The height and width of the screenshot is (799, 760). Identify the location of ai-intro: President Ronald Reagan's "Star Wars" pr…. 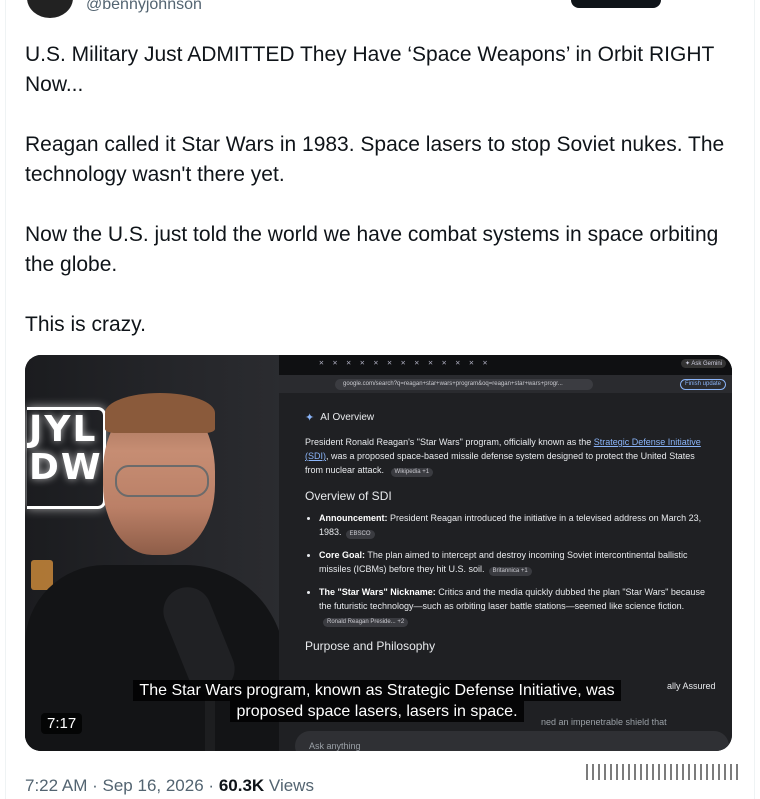
(507, 456).